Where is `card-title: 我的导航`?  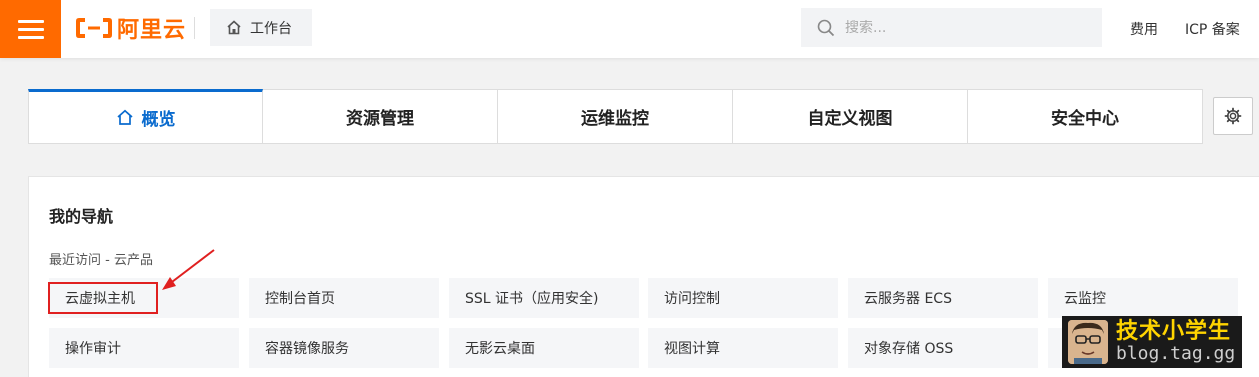
card-title: 我的导航 is located at coordinates (81, 216).